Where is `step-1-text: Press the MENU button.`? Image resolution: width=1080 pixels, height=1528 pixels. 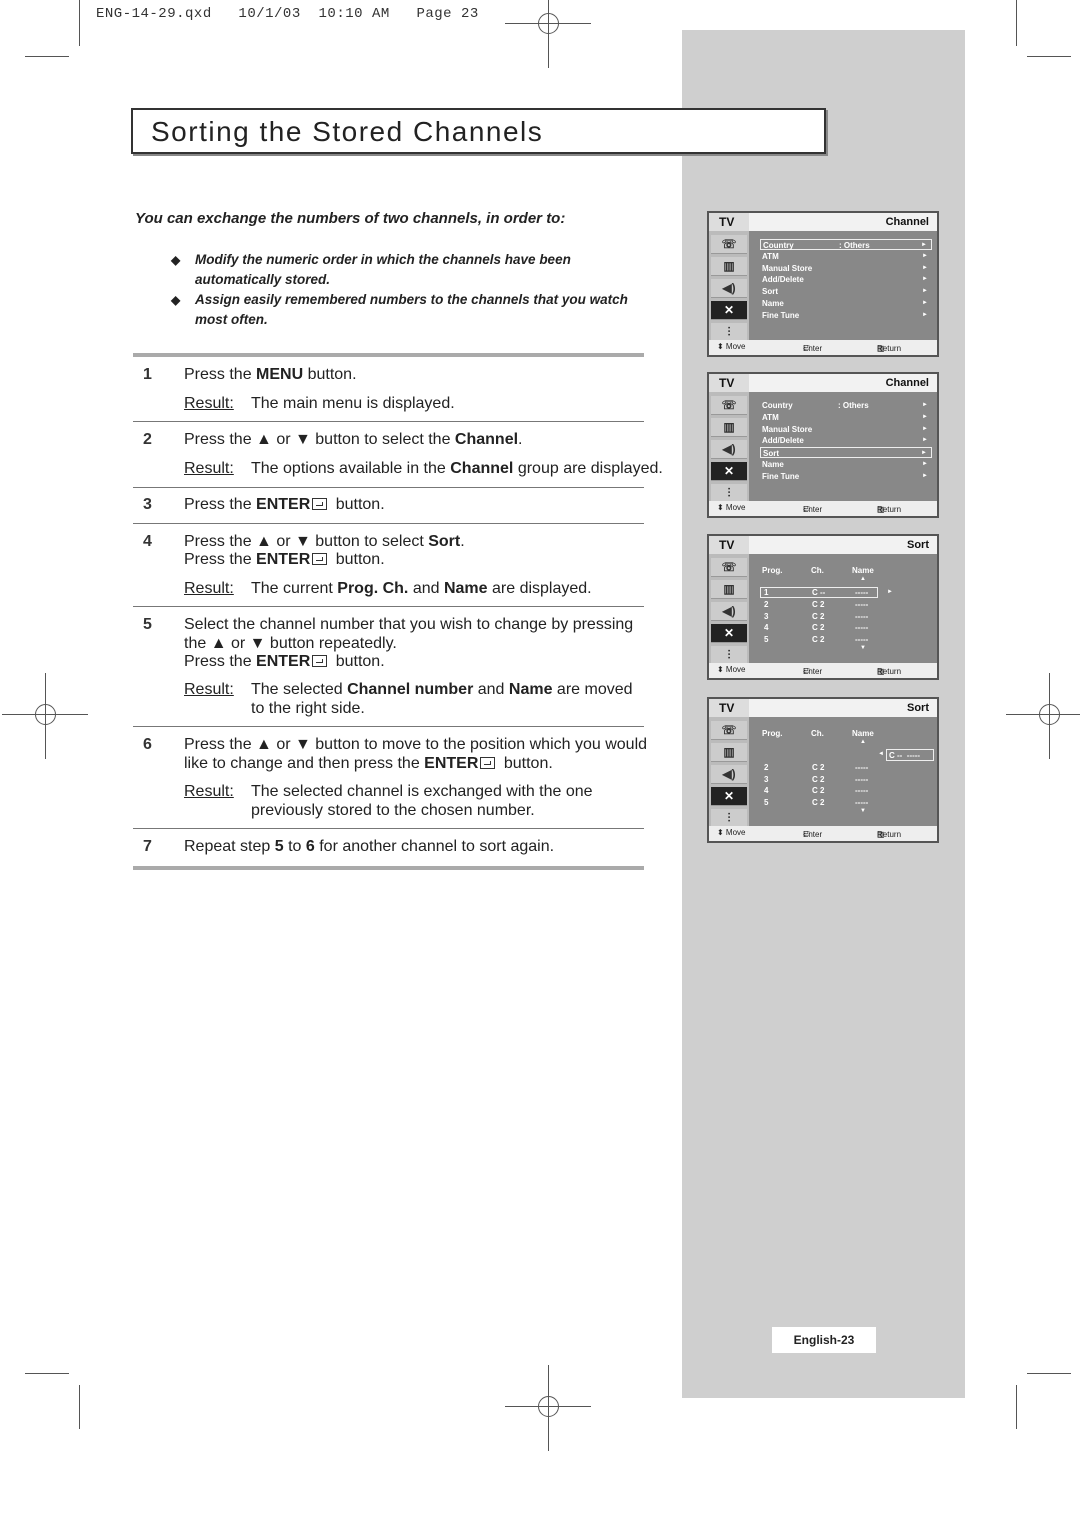
step-1-text: Press the MENU button. is located at coordinates (270, 374).